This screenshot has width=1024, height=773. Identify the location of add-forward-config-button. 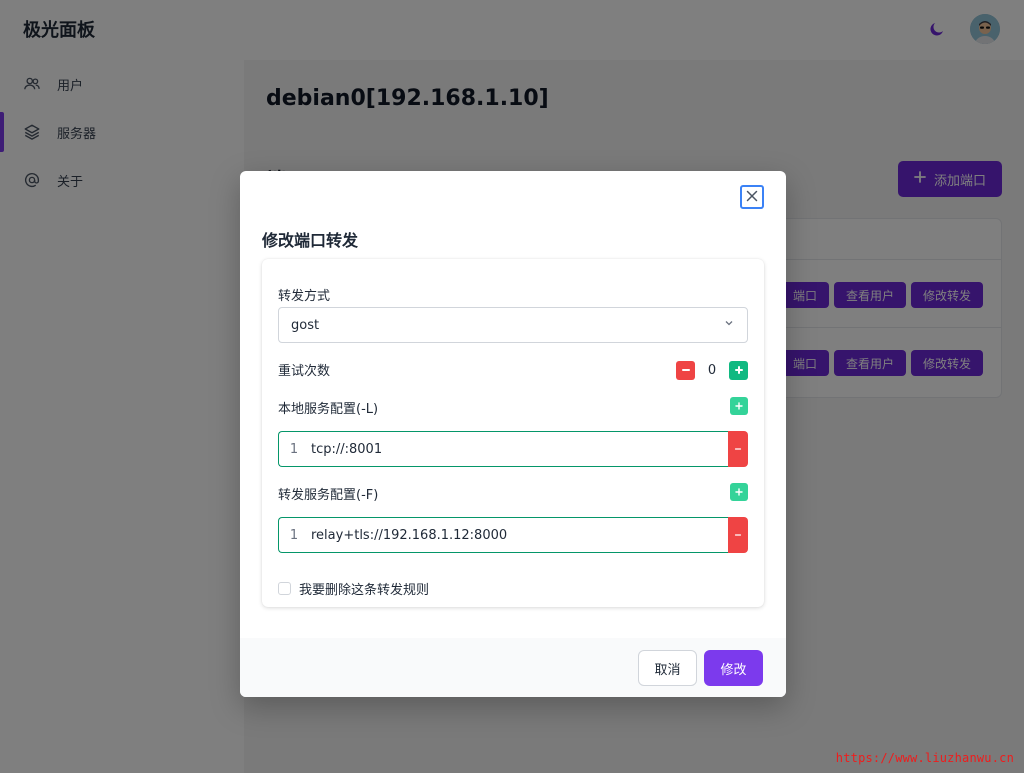
(739, 492).